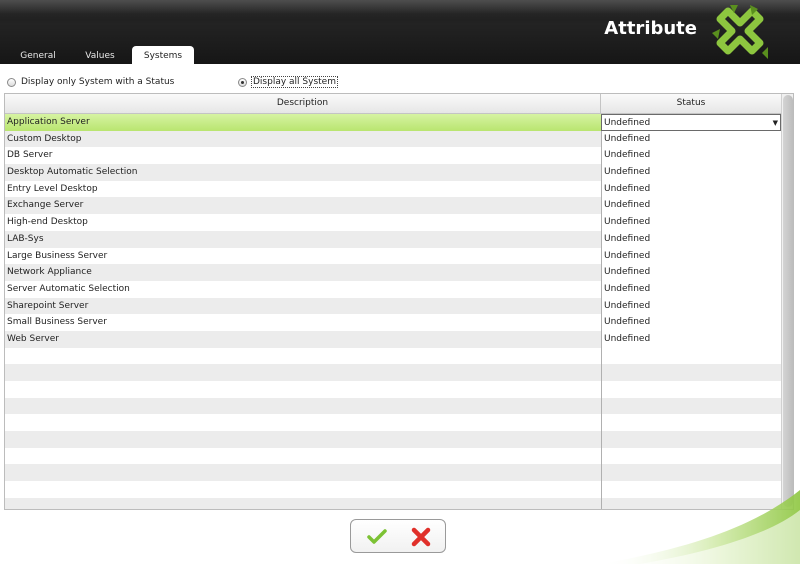 Image resolution: width=800 pixels, height=564 pixels. Describe the element at coordinates (393, 289) in the screenshot. I see `table-row: Server Automatic Selection Undefined` at that location.